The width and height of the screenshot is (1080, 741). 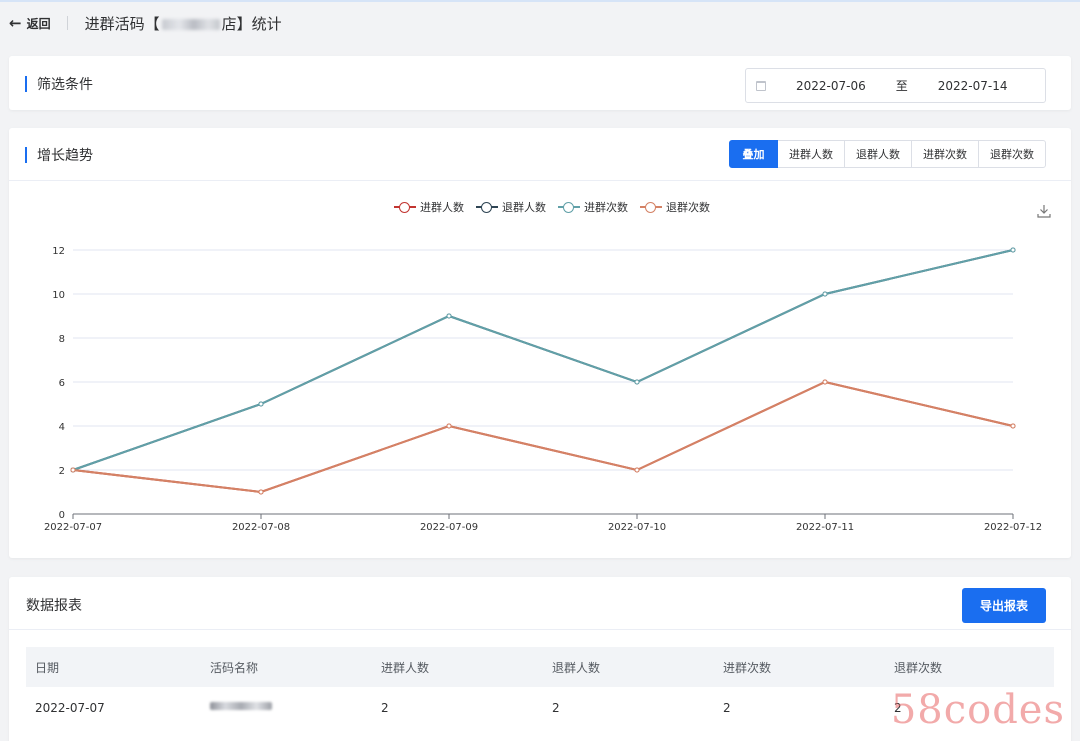 What do you see at coordinates (753, 154) in the screenshot?
I see `tab-overlay: 叠加` at bounding box center [753, 154].